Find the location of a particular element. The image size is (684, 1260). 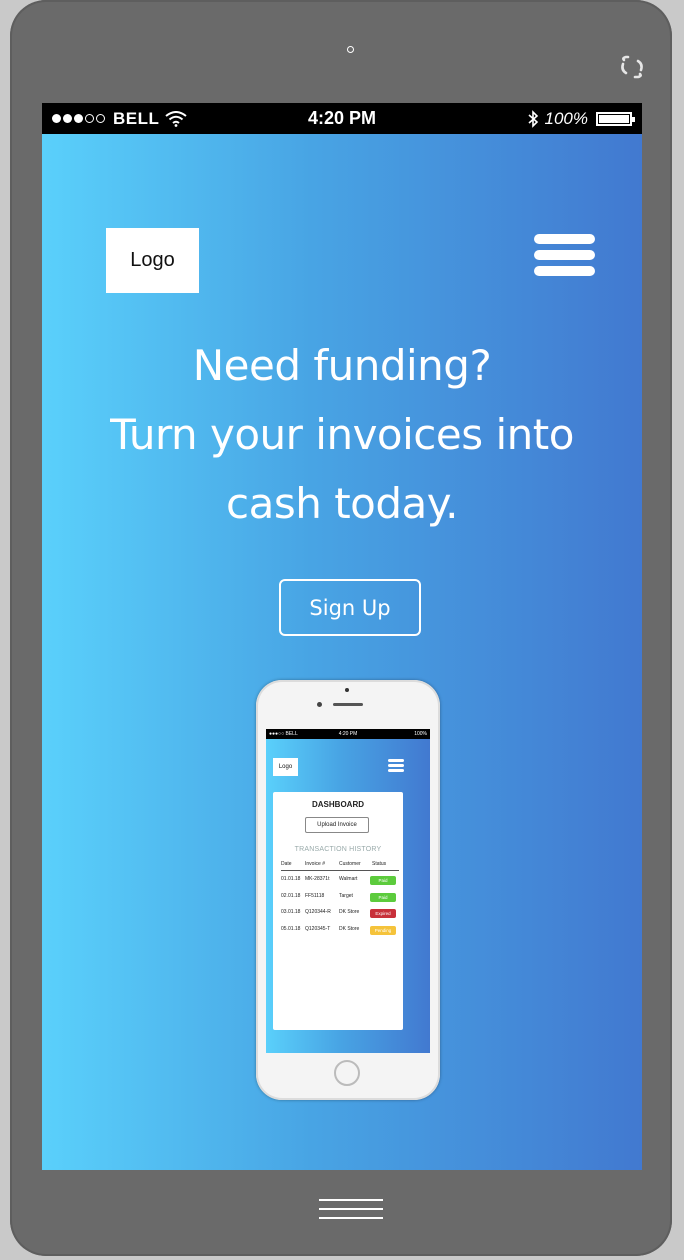

row-invoice: FF51118 is located at coordinates (315, 895).